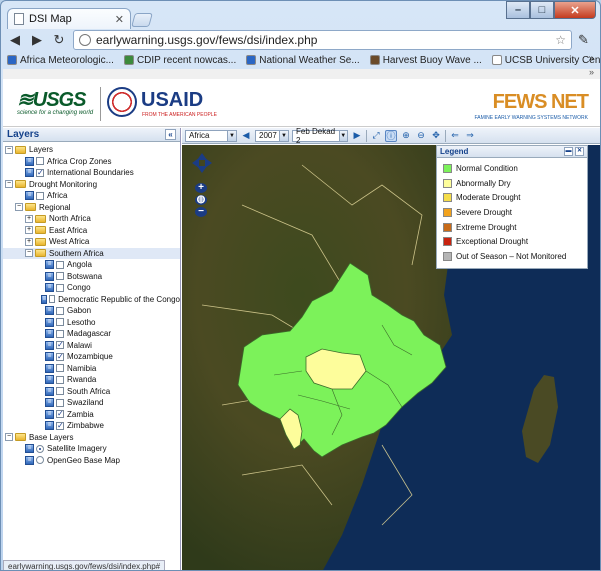 This screenshot has width=601, height=571. I want to click on layer-label: Namibia, so click(81, 368).